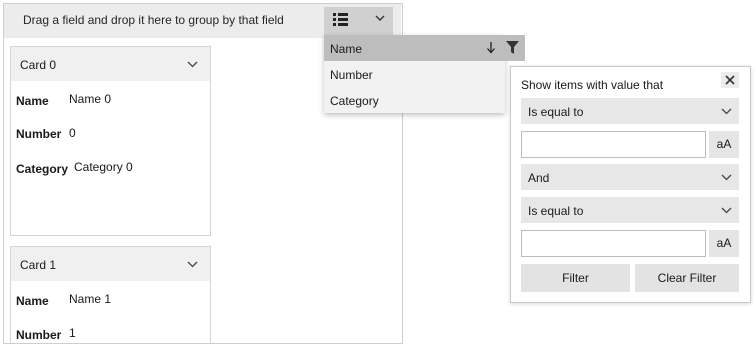  Describe the element at coordinates (38, 265) in the screenshot. I see `card-title: Card 1` at that location.